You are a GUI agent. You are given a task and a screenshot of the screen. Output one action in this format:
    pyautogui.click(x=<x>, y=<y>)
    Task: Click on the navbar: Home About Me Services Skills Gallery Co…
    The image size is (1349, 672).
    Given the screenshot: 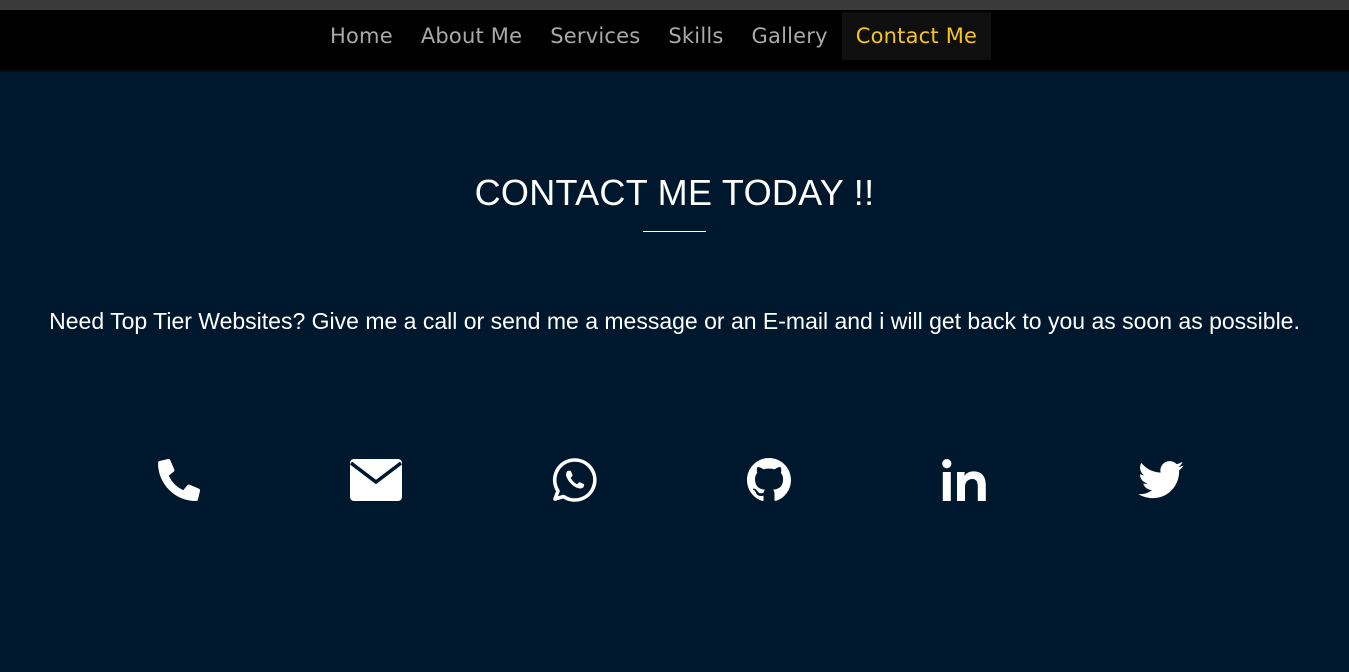 What is the action you would take?
    pyautogui.click(x=674, y=41)
    